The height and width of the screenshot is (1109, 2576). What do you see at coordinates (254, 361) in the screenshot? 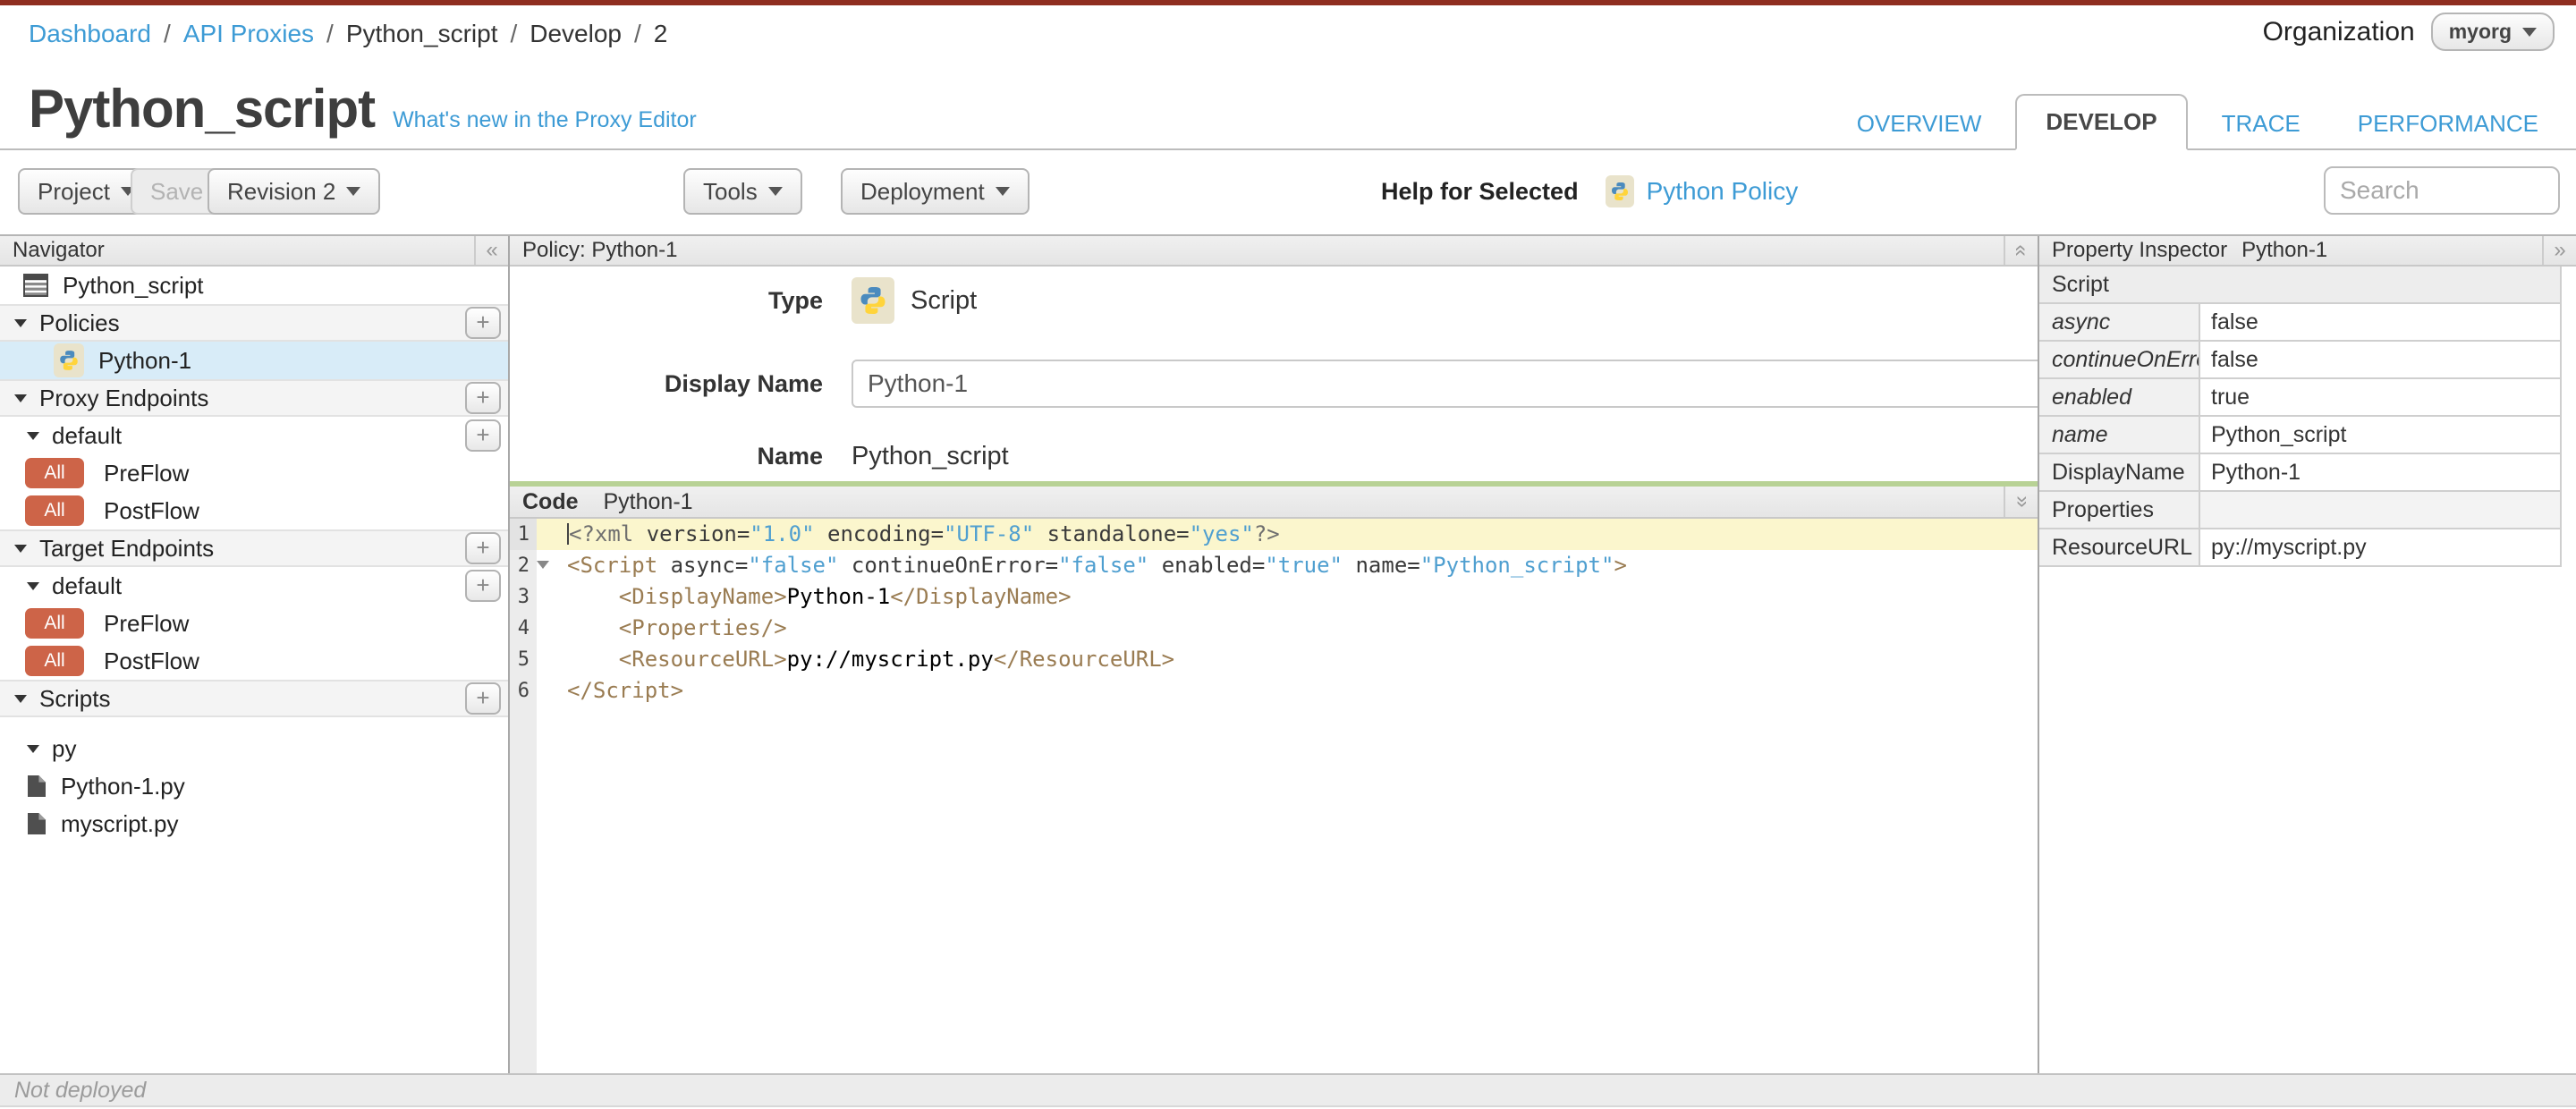
I see `nav-row-python-1: Python-1` at bounding box center [254, 361].